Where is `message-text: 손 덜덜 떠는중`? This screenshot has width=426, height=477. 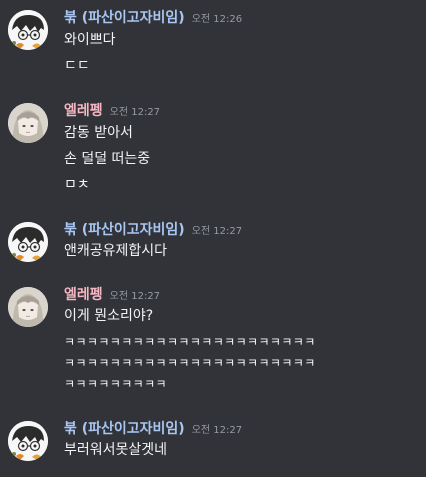
message-text: 손 덜덜 떠는중 is located at coordinates (107, 159).